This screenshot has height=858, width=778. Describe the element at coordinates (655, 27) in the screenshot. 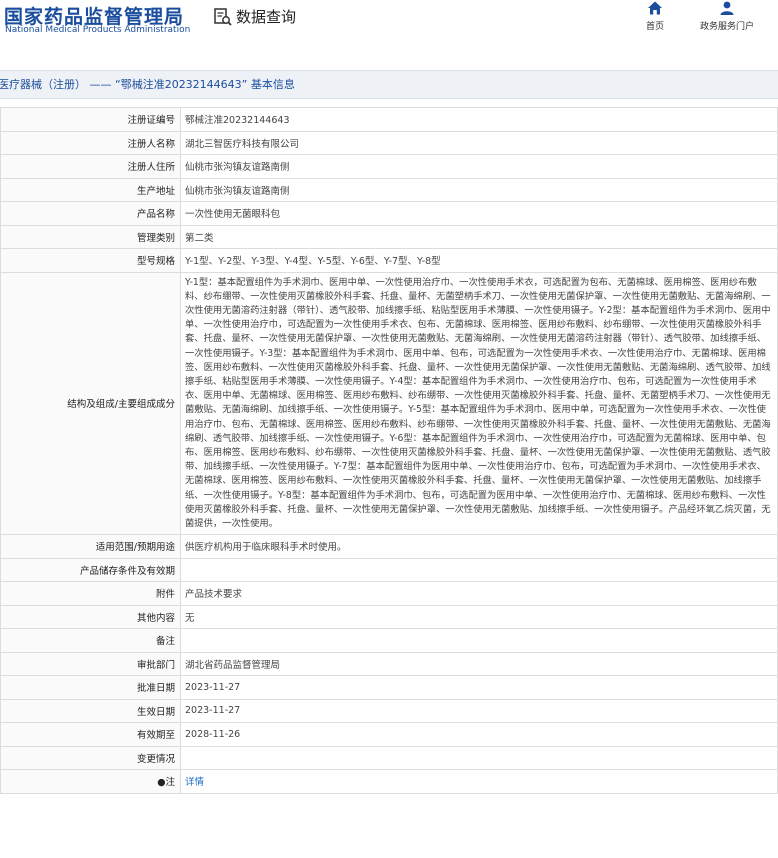

I see `nav-home-label: 首页` at that location.